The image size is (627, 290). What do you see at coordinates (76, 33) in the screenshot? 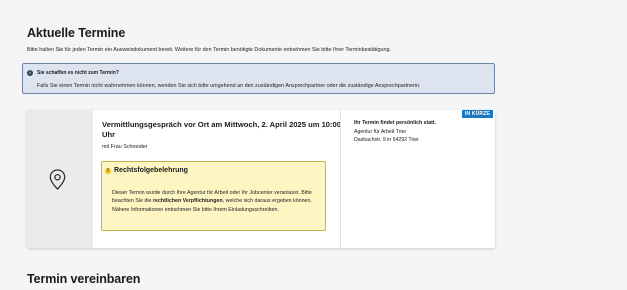
I see `page-title: Aktuelle Termine` at bounding box center [76, 33].